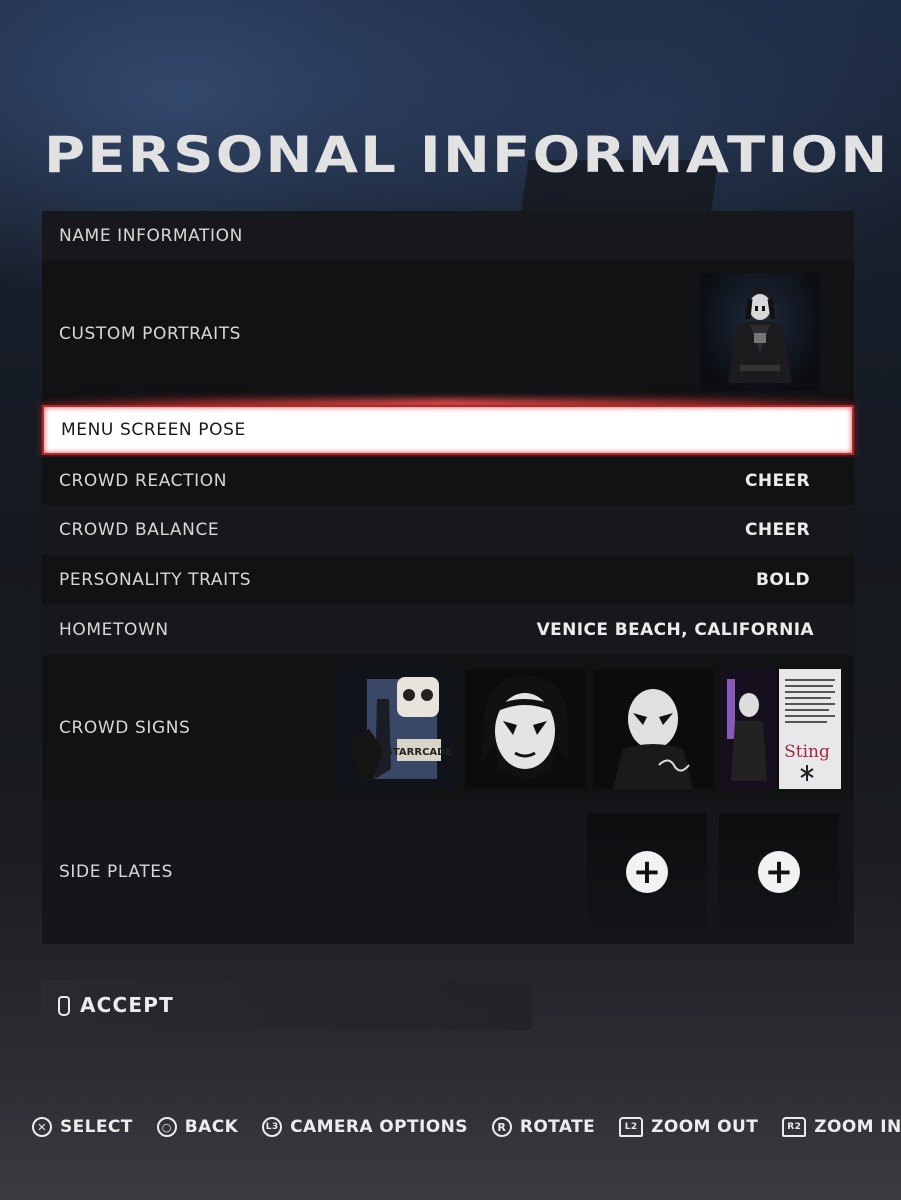  I want to click on menu-row-label: MENU SCREEN POSE, so click(153, 430).